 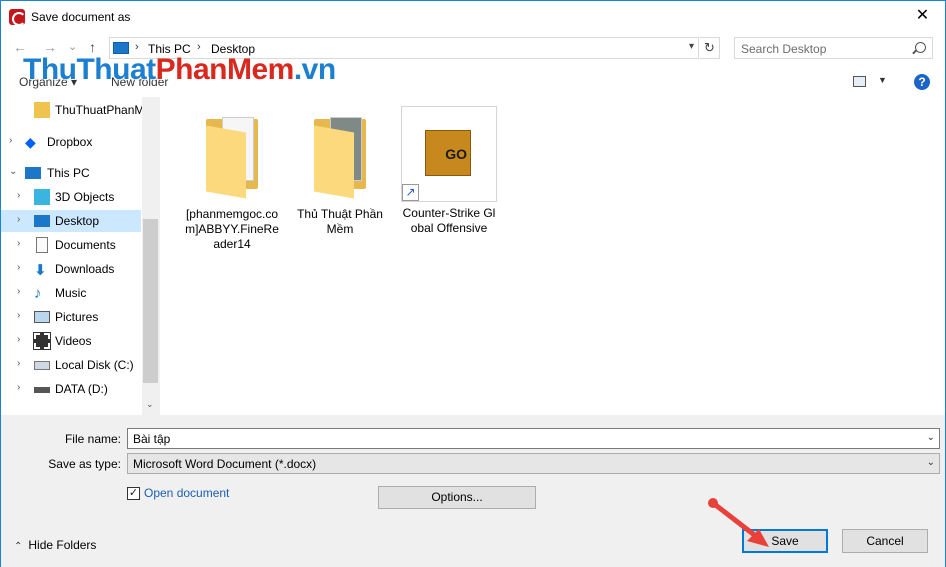 What do you see at coordinates (179, 69) in the screenshot?
I see `watermark-logo: ThuThuatPhanMem.vn` at bounding box center [179, 69].